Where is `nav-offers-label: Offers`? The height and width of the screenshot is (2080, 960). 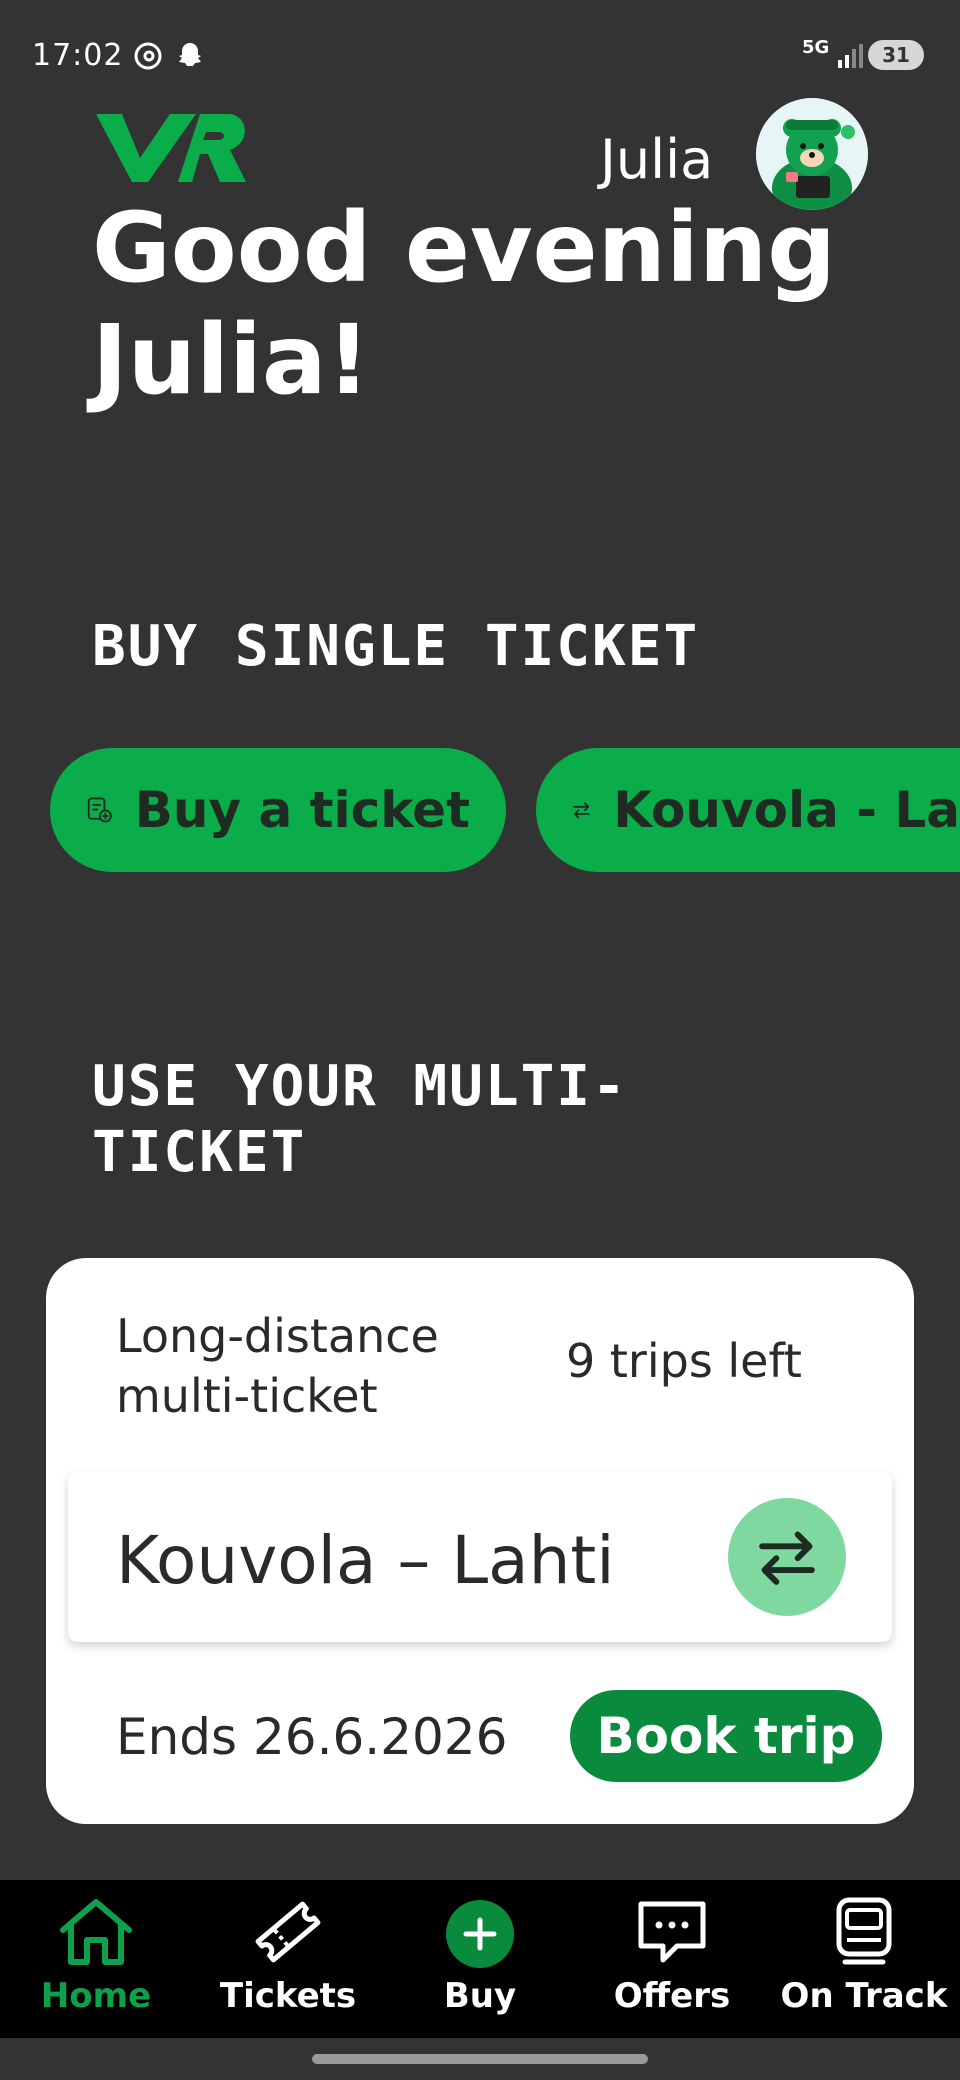
nav-offers-label: Offers is located at coordinates (672, 1996).